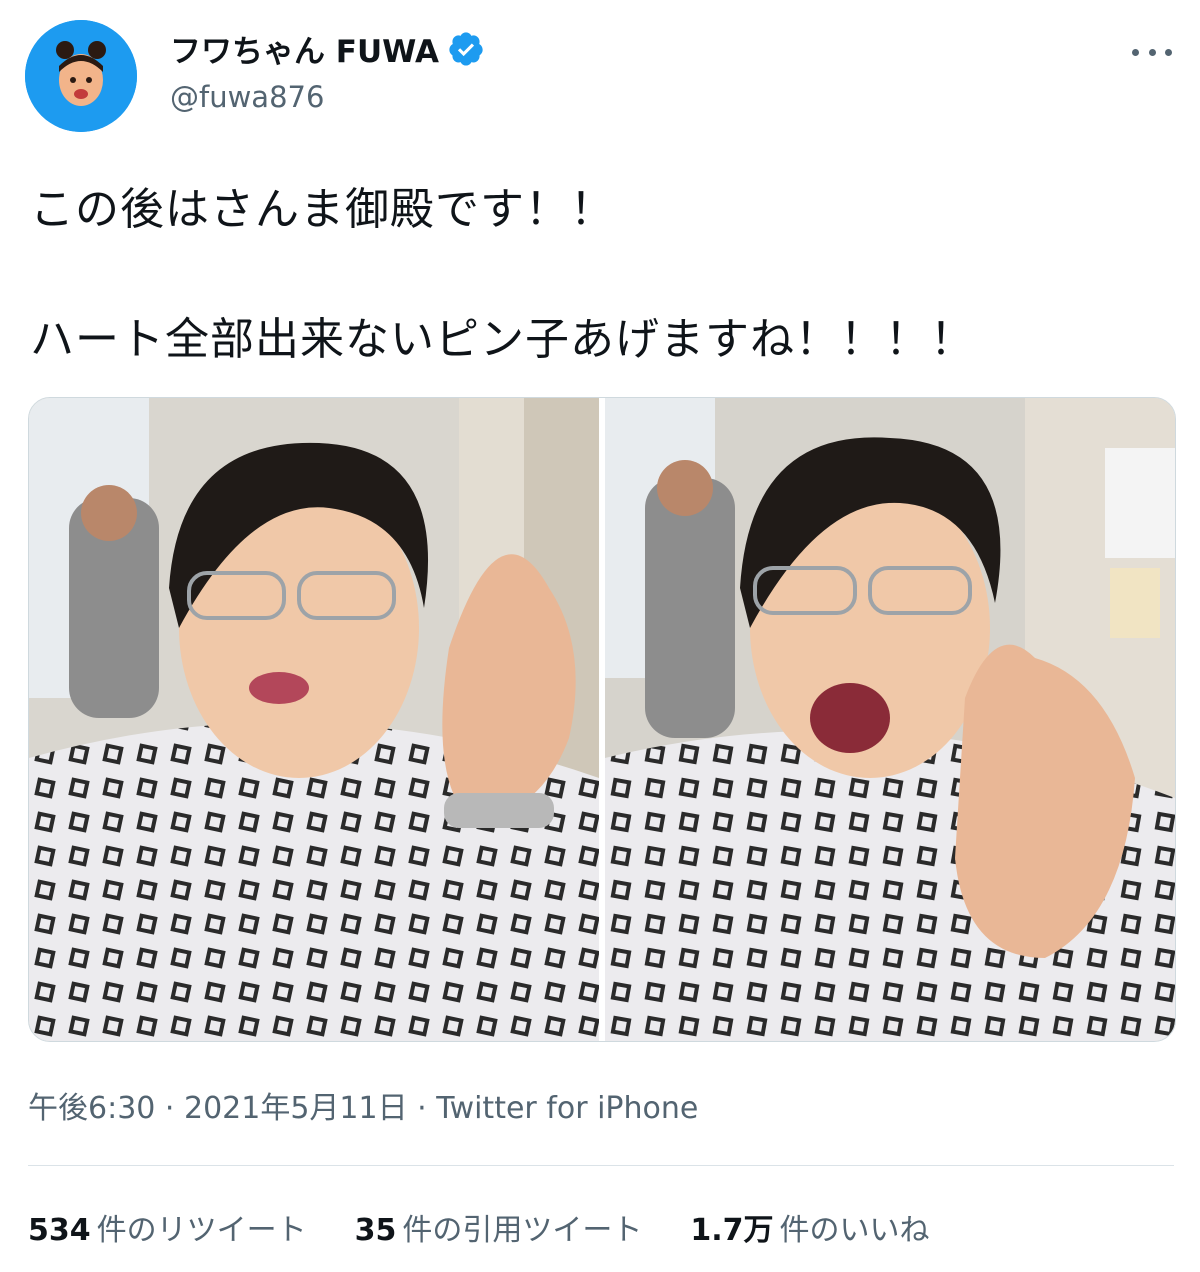 Image resolution: width=1200 pixels, height=1272 pixels. I want to click on tweet-source: Twitter for iPhone, so click(567, 1108).